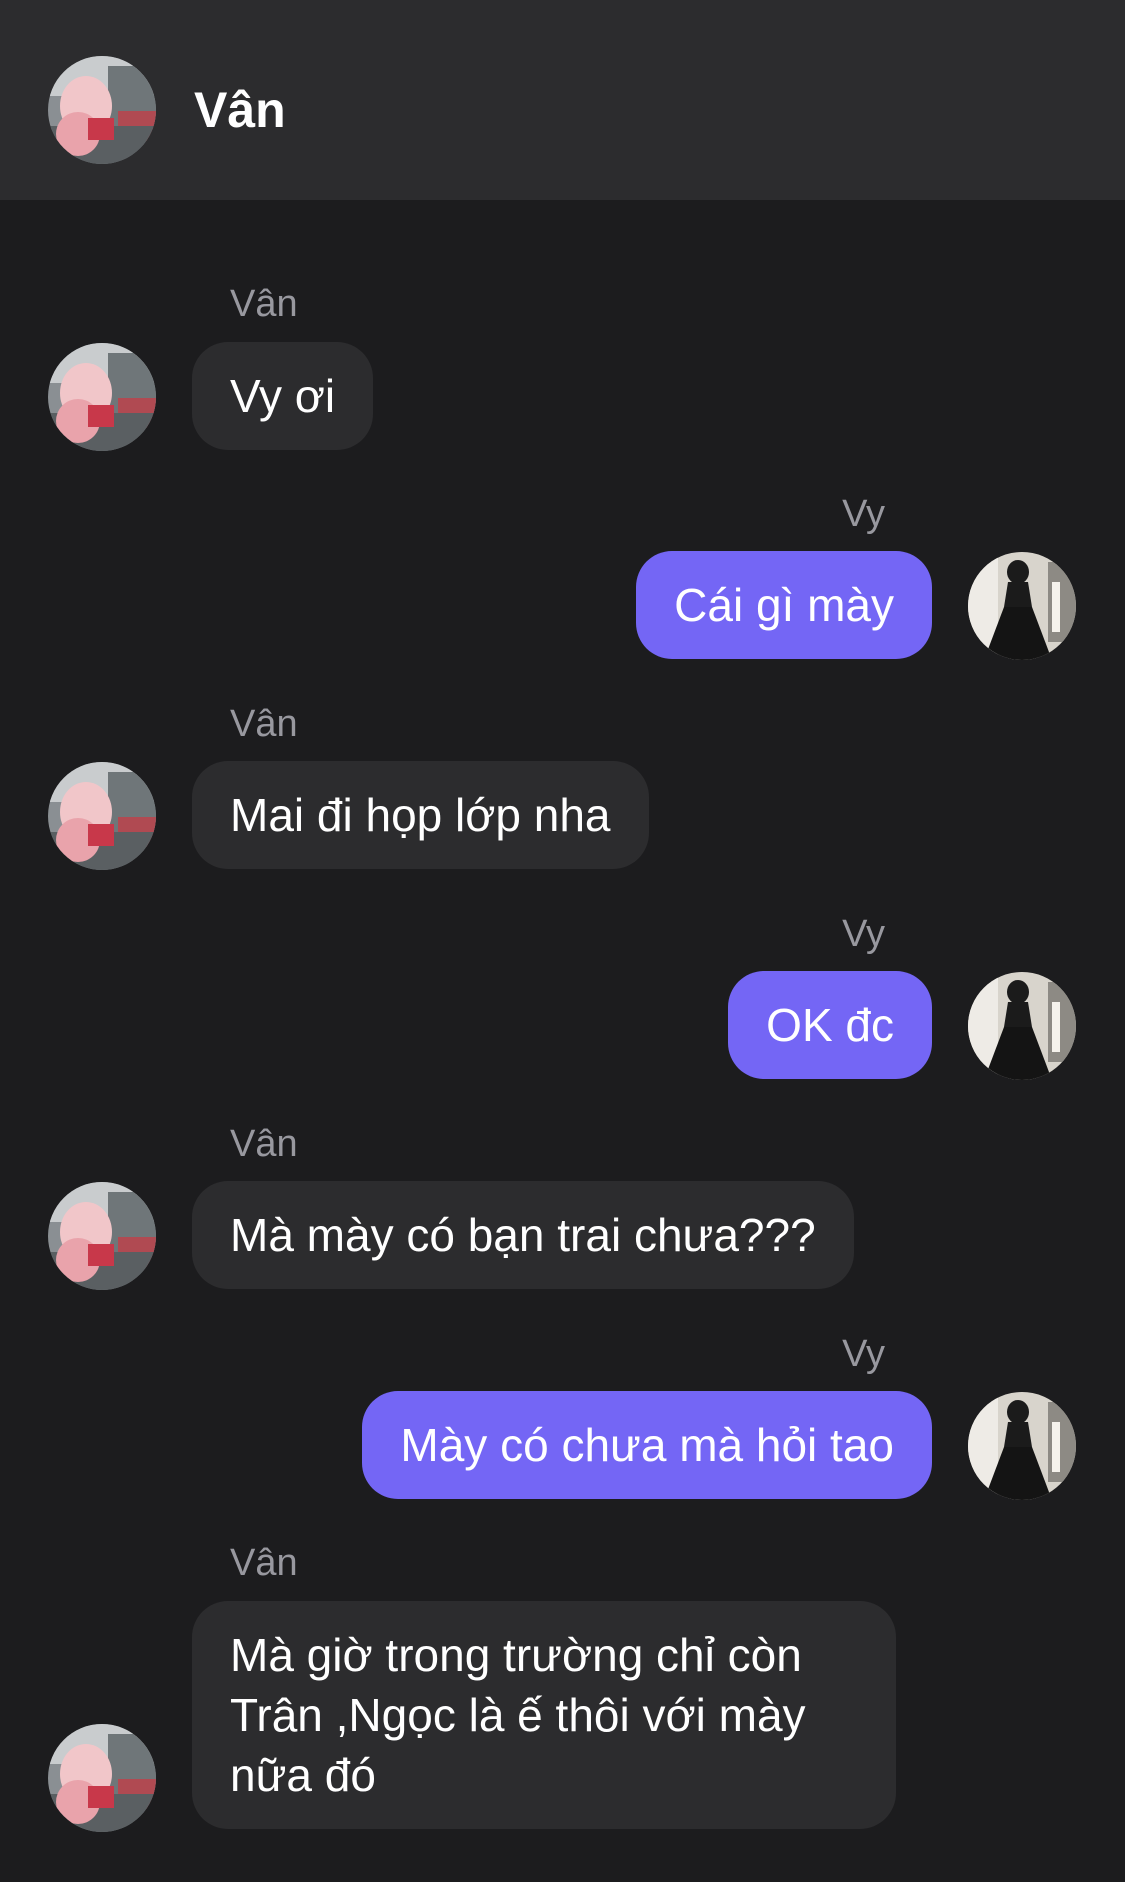 The width and height of the screenshot is (1125, 1882). Describe the element at coordinates (420, 815) in the screenshot. I see `message-bubble-incoming: Mai đi họp lớp nha` at that location.